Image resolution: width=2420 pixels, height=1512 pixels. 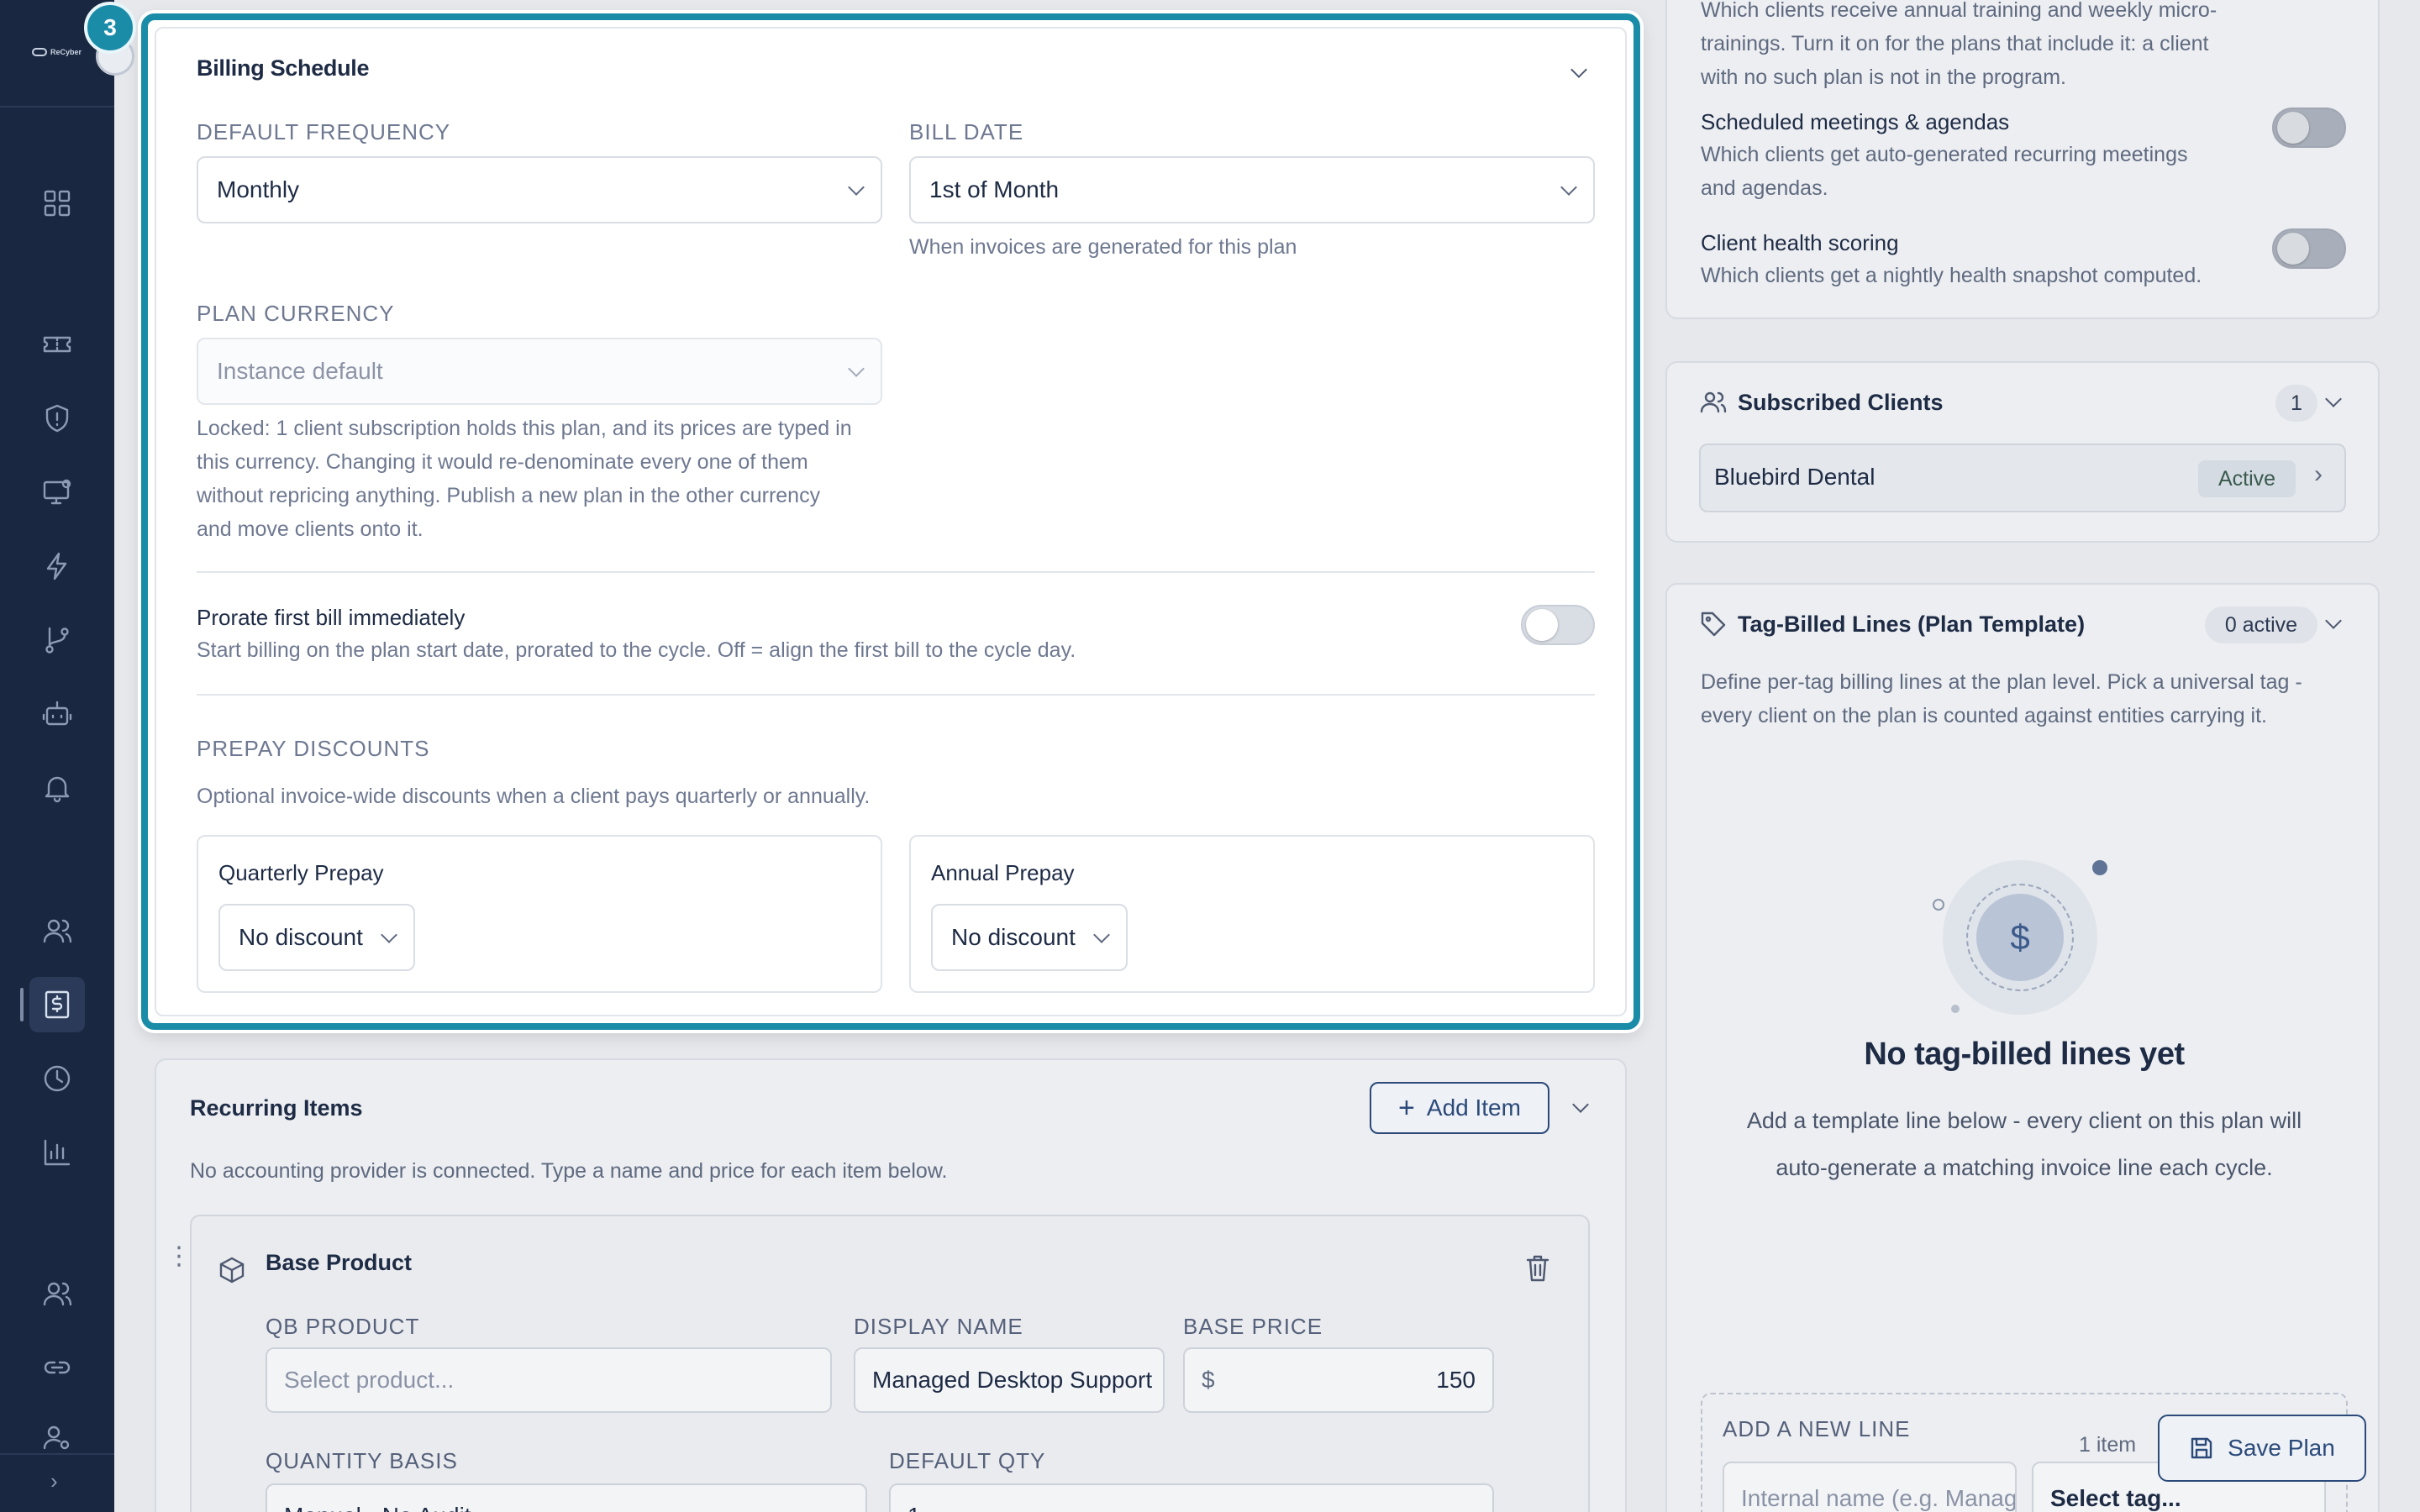 I want to click on tag-active-count: 0 active, so click(x=2261, y=624).